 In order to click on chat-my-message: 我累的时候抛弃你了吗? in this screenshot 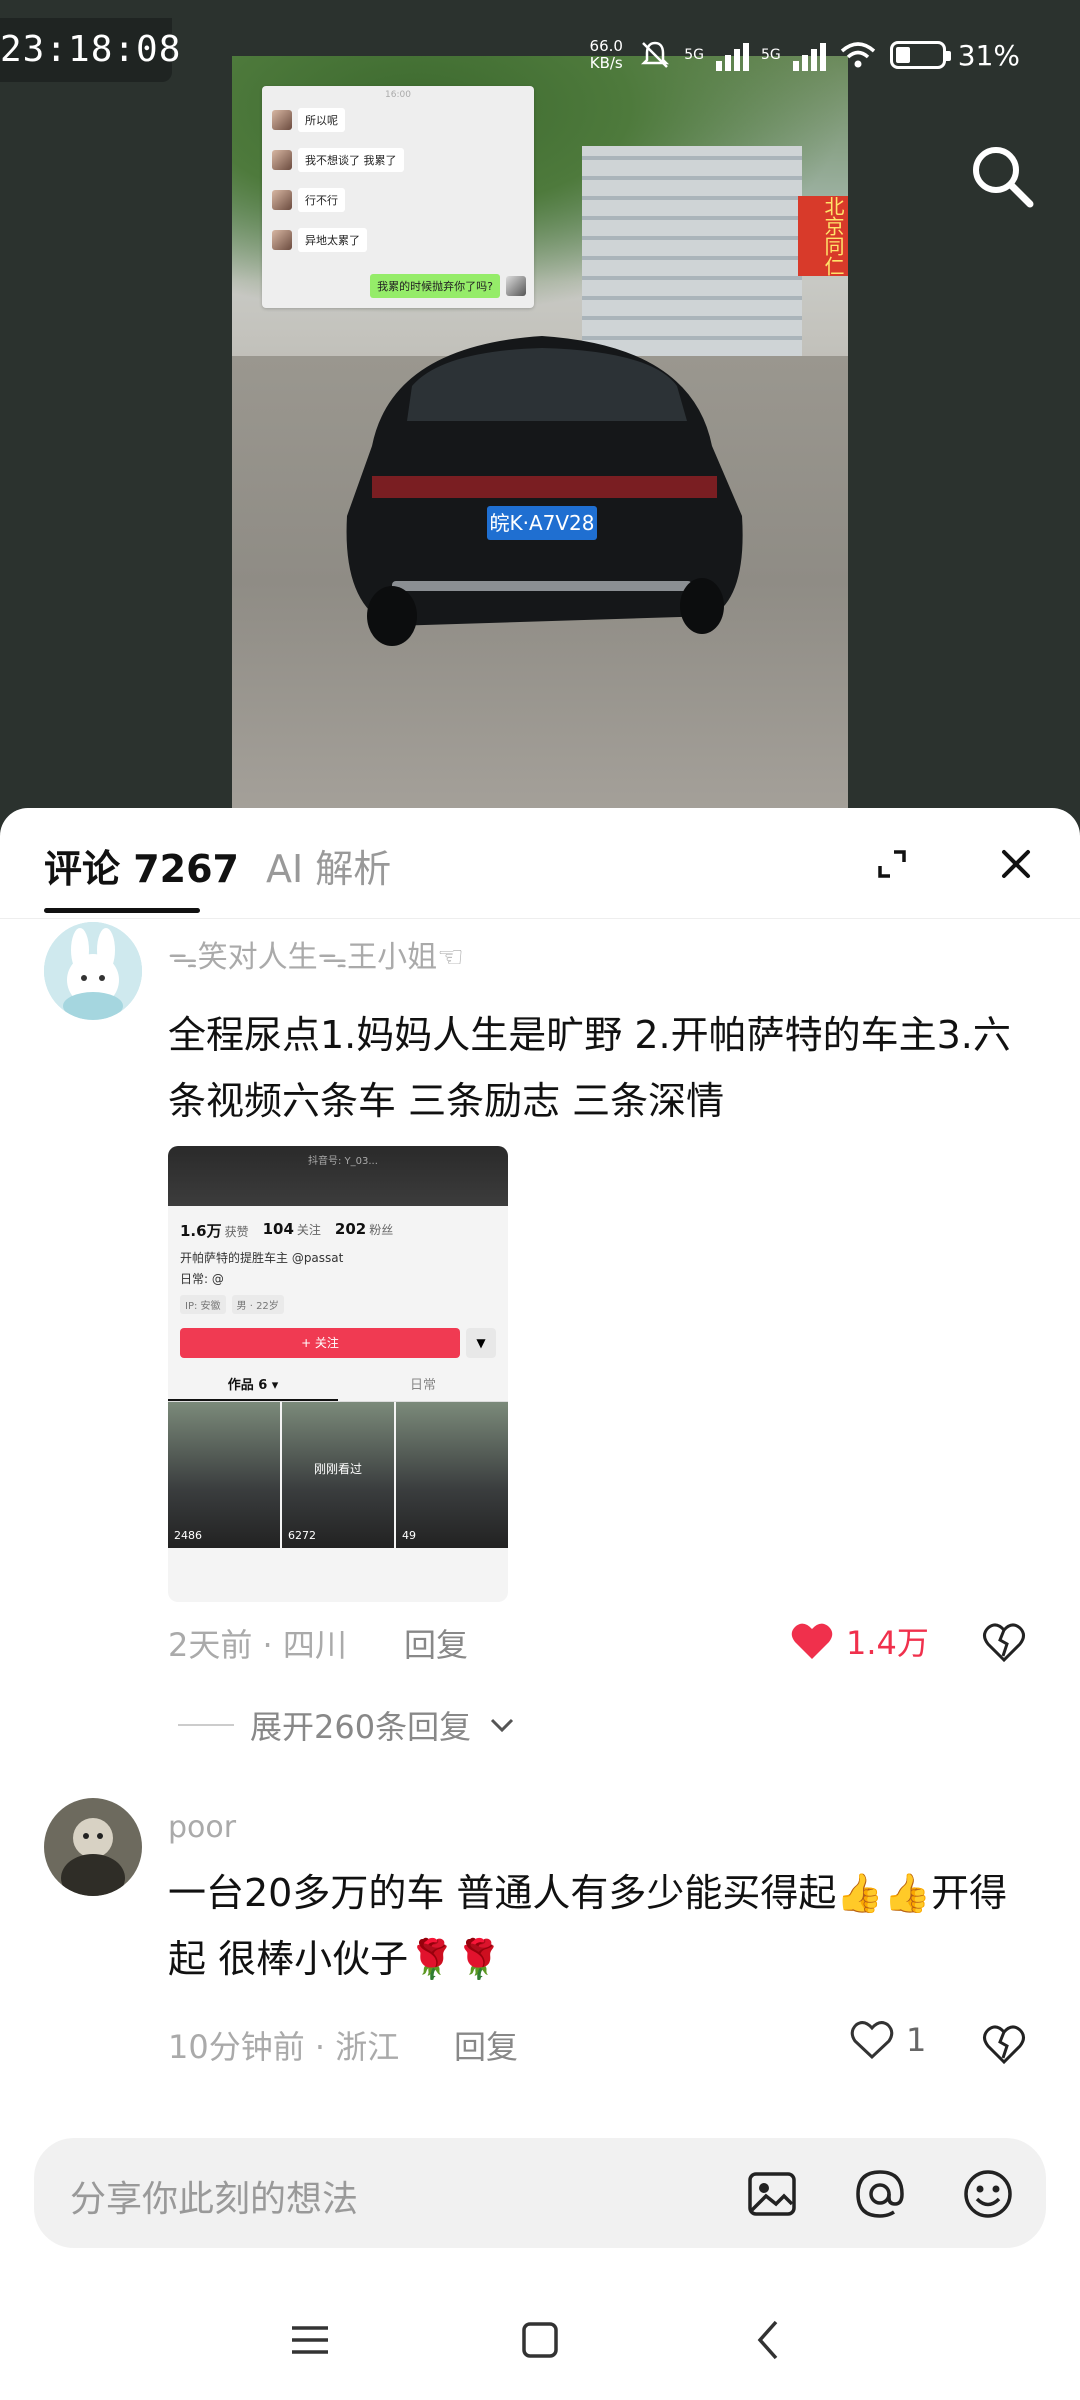, I will do `click(448, 286)`.